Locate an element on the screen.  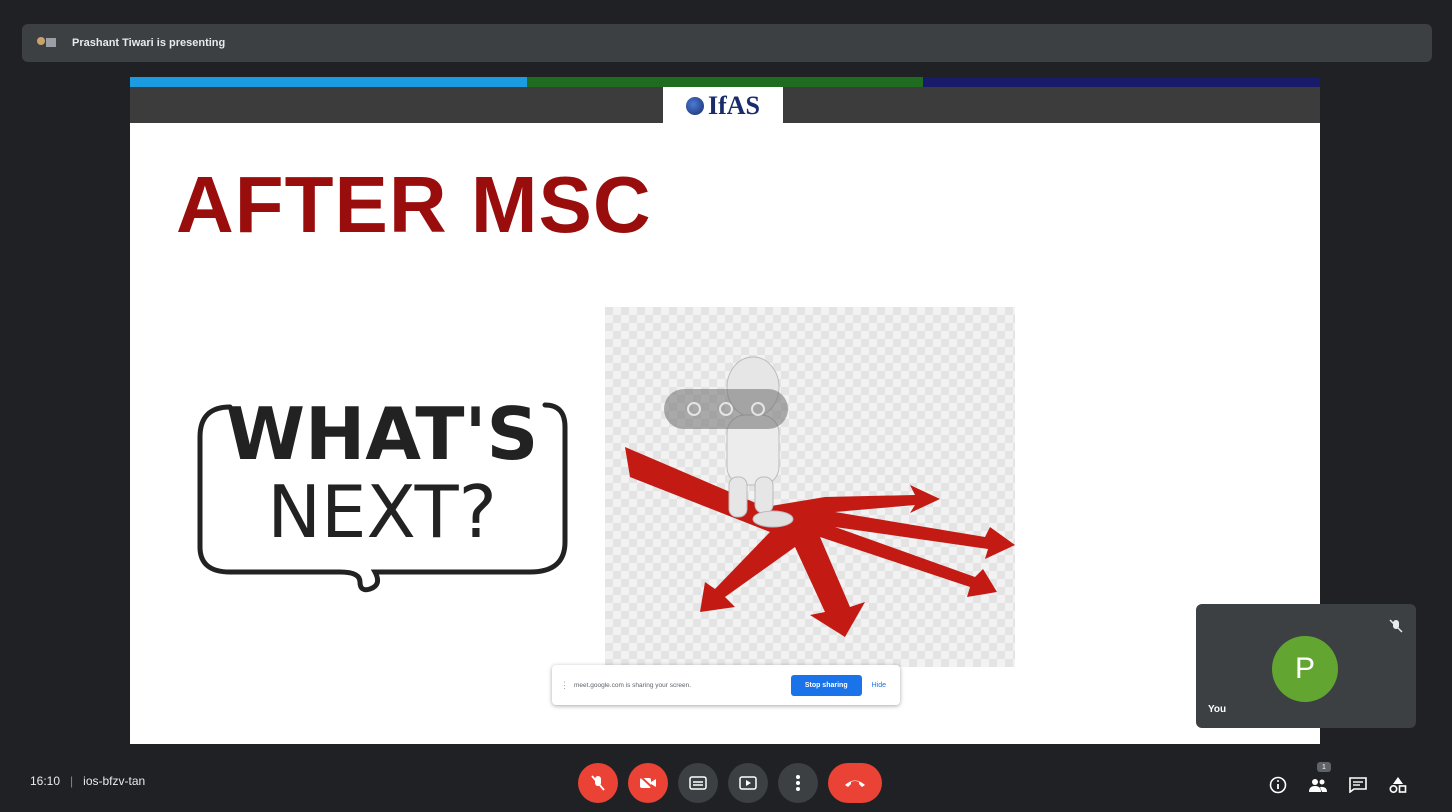
whats-next-illustration: WHAT'S NEXT? is located at coordinates (382, 492).